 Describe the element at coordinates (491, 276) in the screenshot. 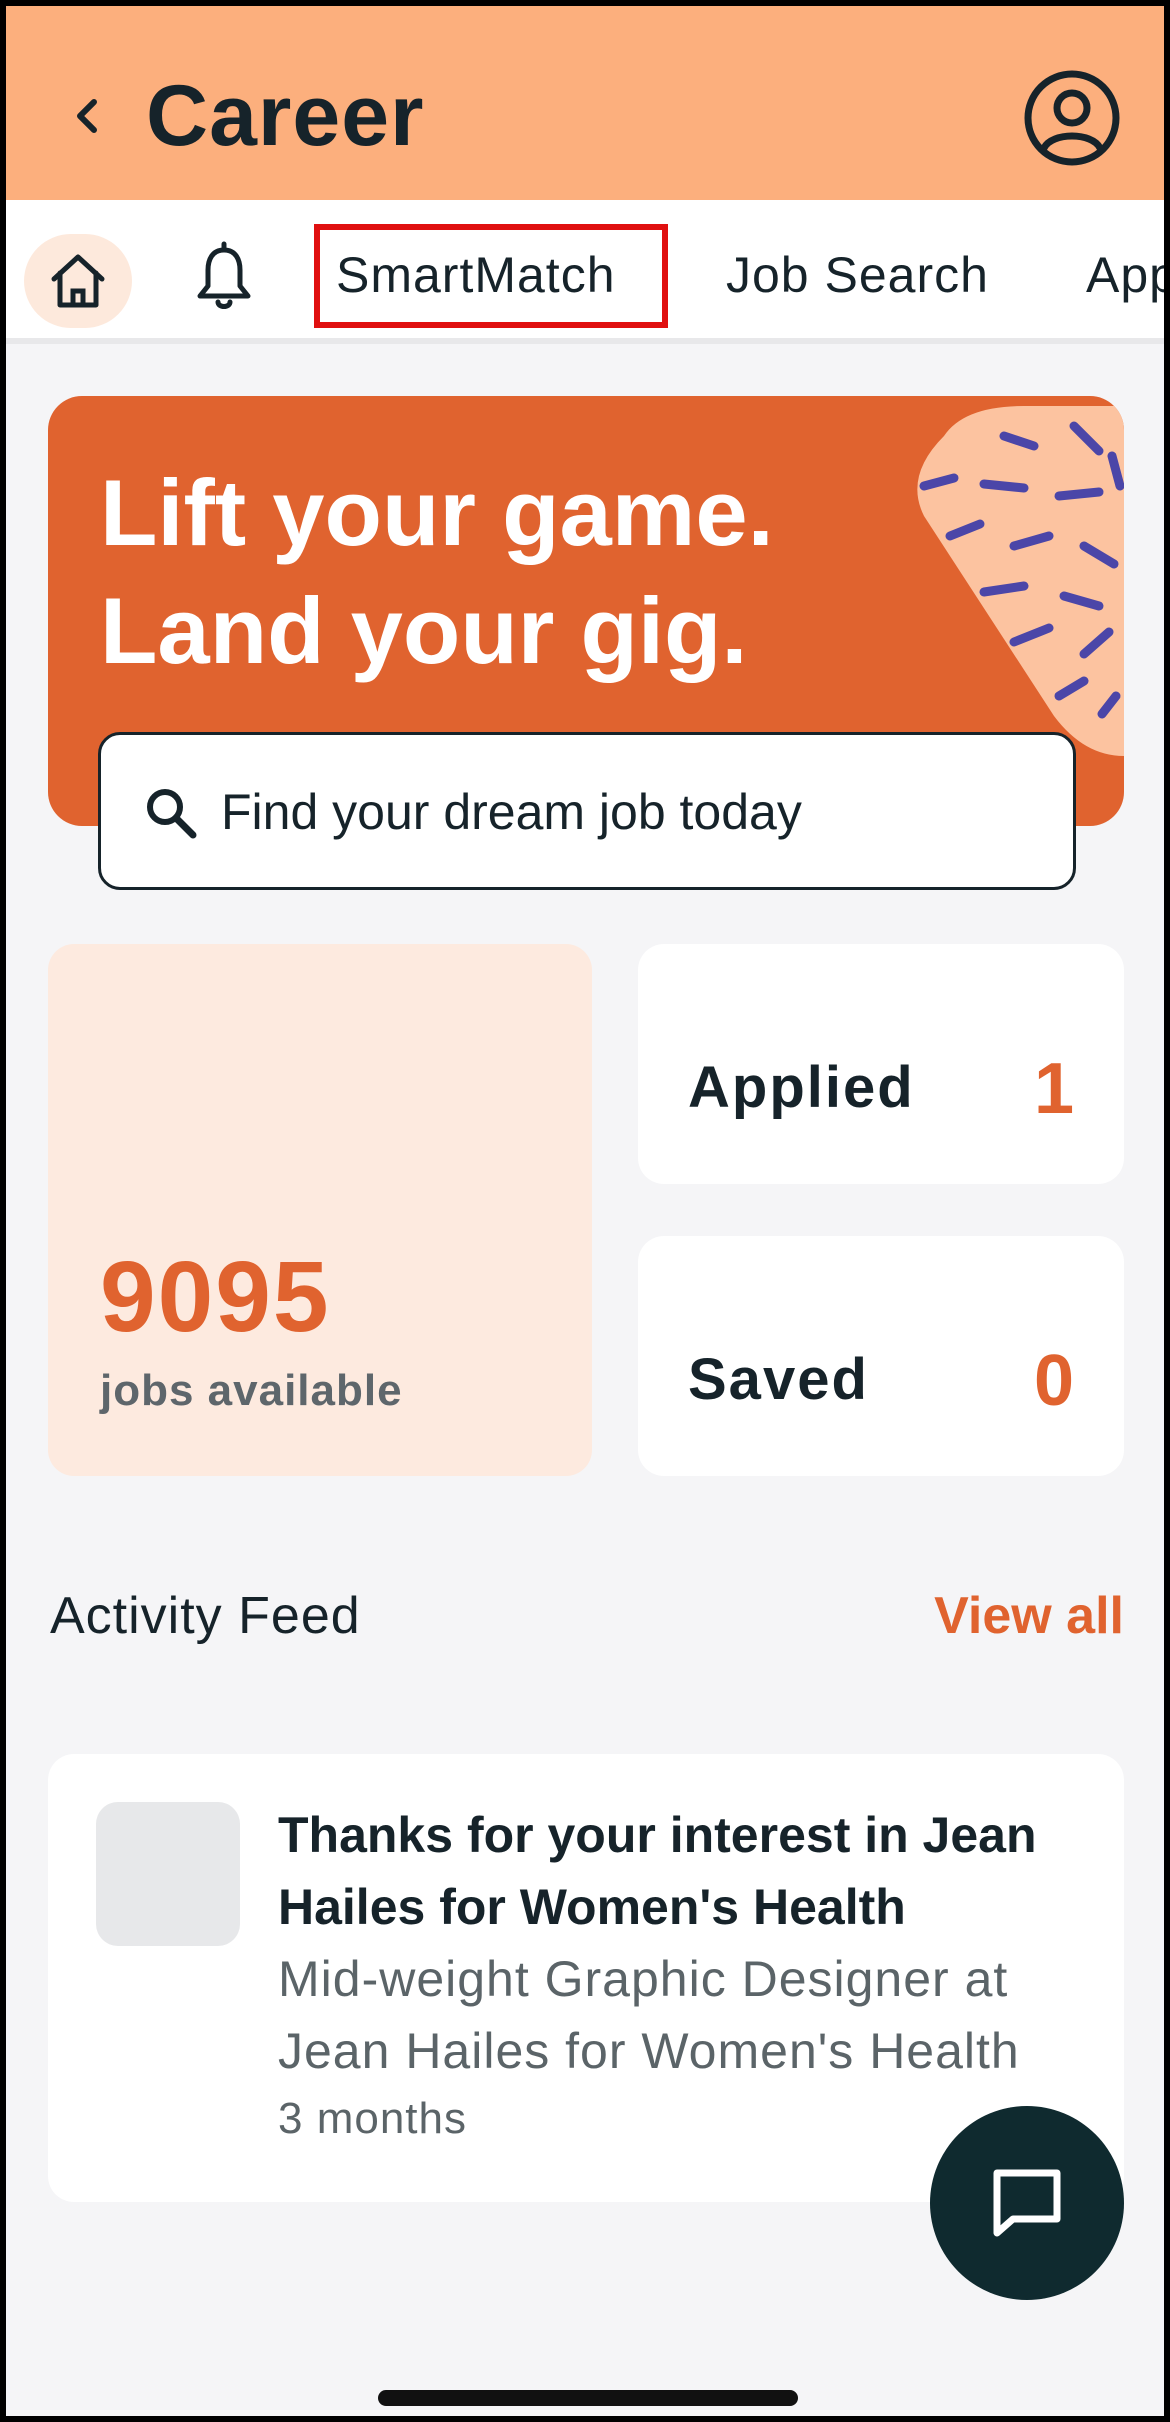

I see `selection-highlight-box` at that location.